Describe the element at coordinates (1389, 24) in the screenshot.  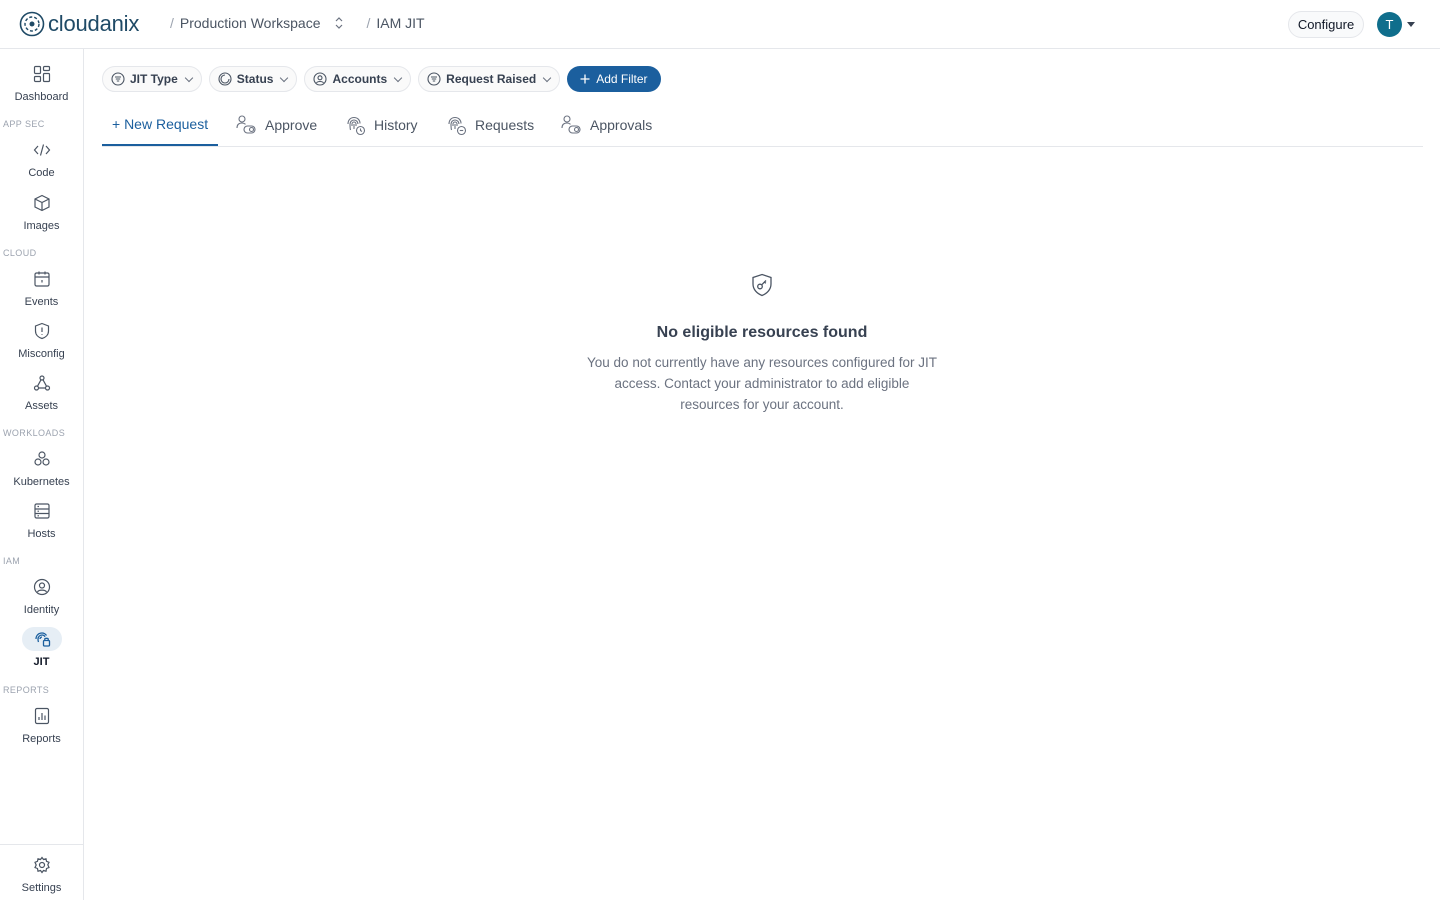
I see `avatar: T` at that location.